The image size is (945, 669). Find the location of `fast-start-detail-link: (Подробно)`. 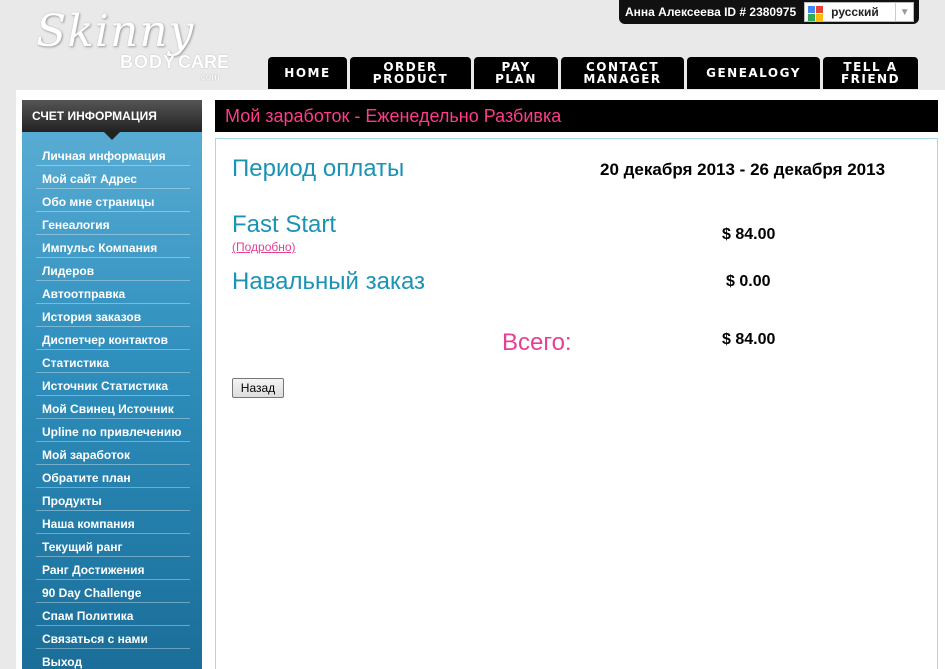

fast-start-detail-link: (Подробно) is located at coordinates (264, 247).